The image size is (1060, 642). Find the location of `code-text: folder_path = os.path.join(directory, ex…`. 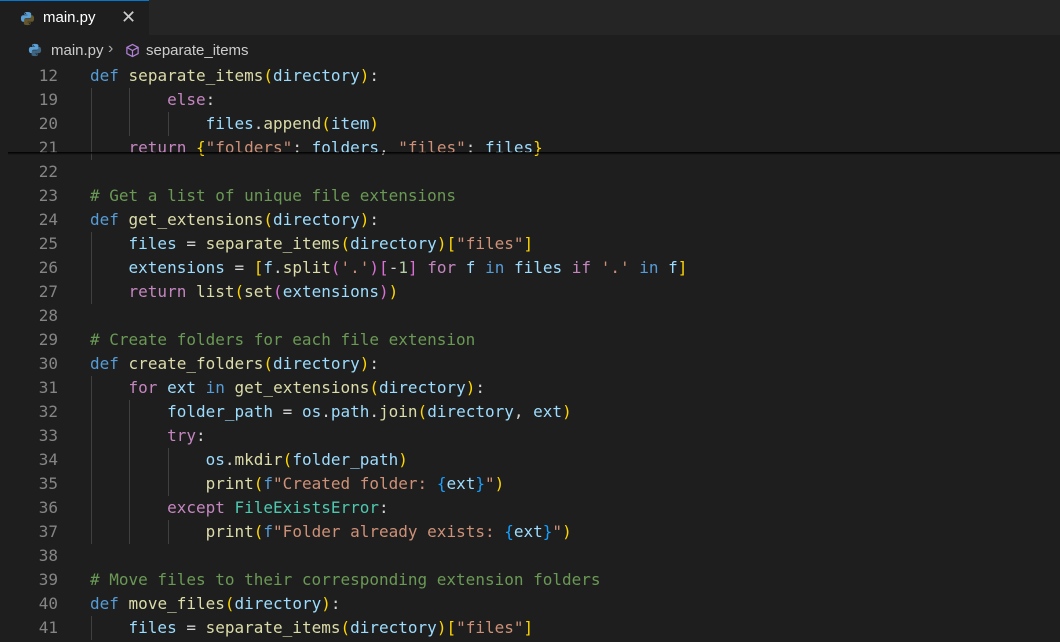

code-text: folder_path = os.path.join(directory, ex… is located at coordinates (369, 411).